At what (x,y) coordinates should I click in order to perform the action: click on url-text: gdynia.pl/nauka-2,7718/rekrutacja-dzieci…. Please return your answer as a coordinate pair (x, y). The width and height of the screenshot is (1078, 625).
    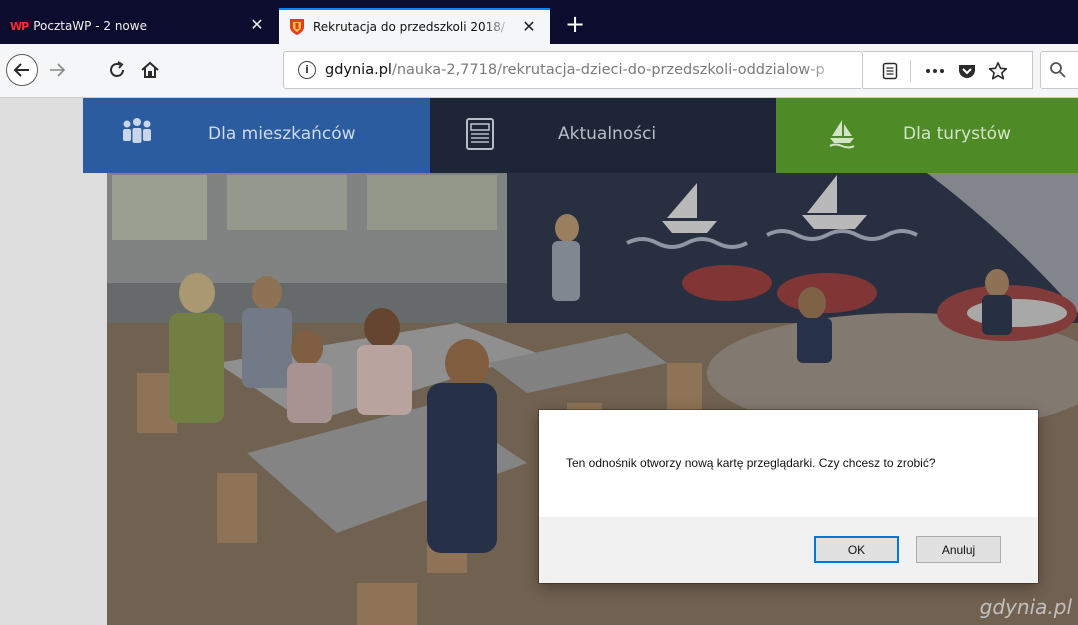
    Looking at the image, I should click on (590, 70).